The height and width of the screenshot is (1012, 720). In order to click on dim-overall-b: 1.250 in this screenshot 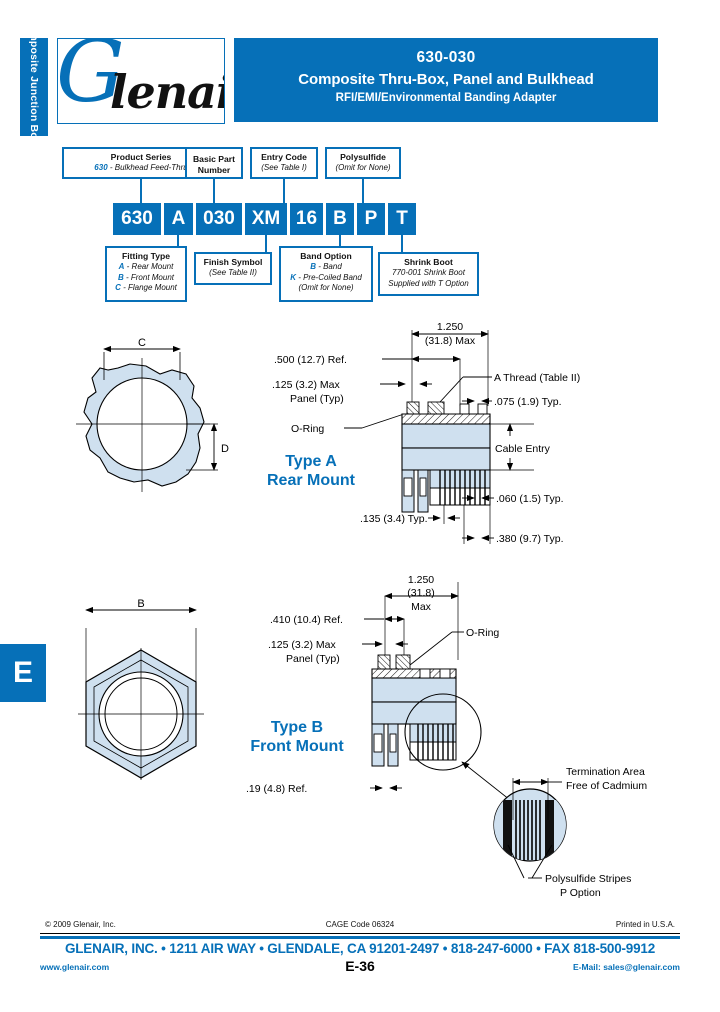, I will do `click(421, 580)`.